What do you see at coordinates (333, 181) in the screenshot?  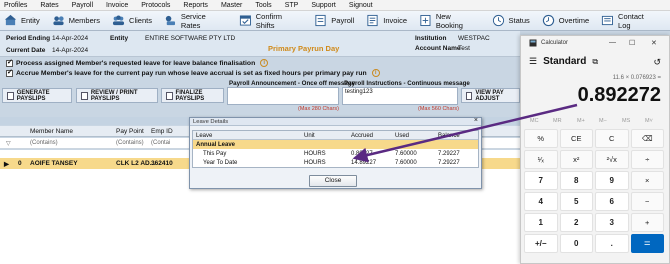 I see `close-button: Close` at bounding box center [333, 181].